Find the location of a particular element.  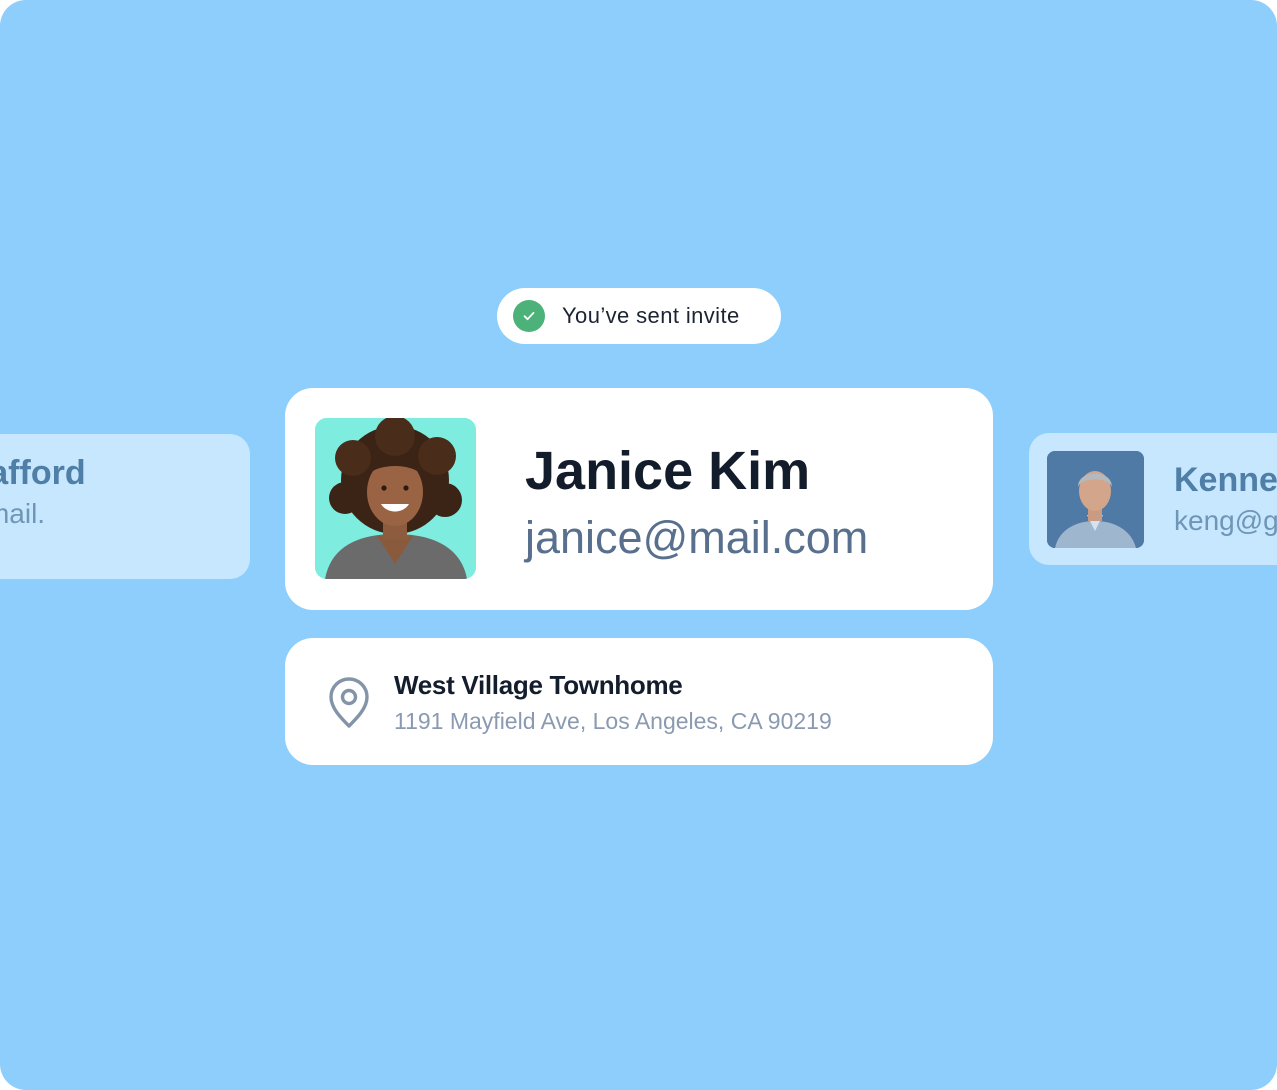

contact-name: ke Stafford is located at coordinates (43, 473).